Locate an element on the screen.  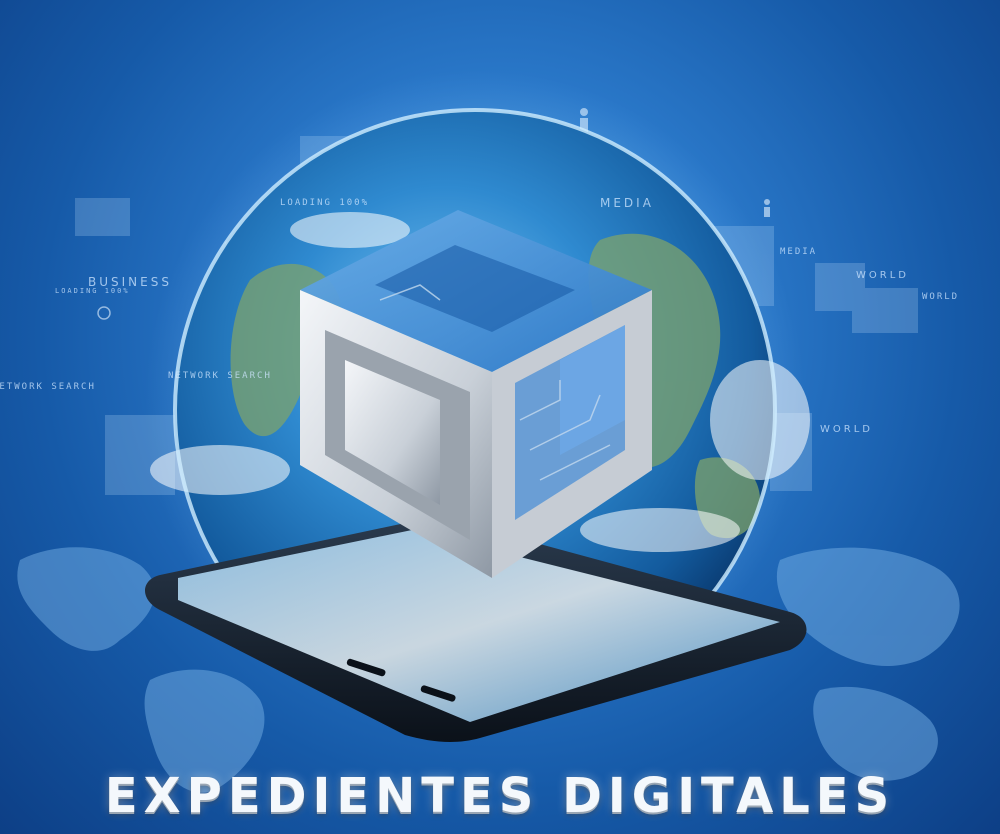
page-title: EXPEDIENTES DIGITALES is located at coordinates (500, 796).